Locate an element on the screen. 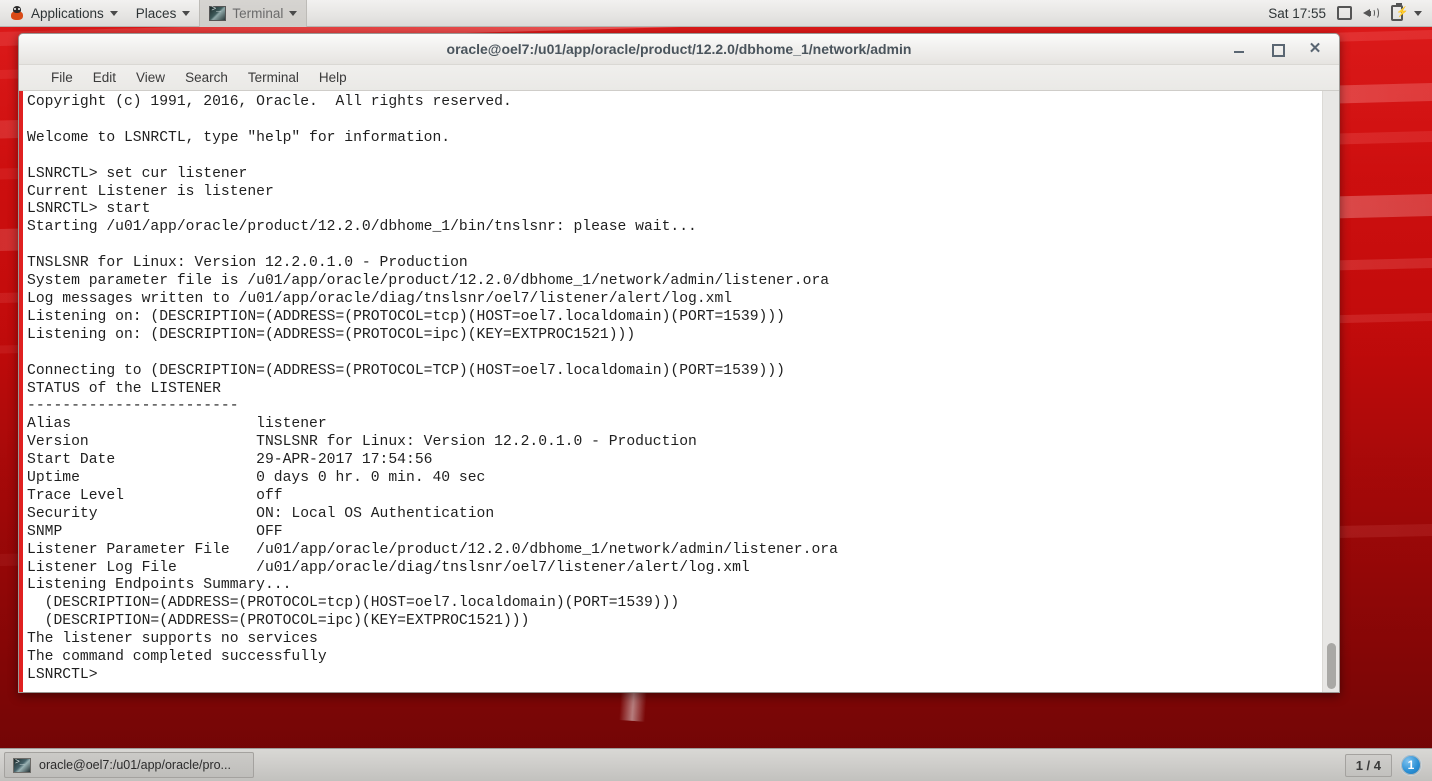 This screenshot has height=781, width=1432. top-panel: Applications Places Terminal Sat 17:55 ⚡ is located at coordinates (716, 13).